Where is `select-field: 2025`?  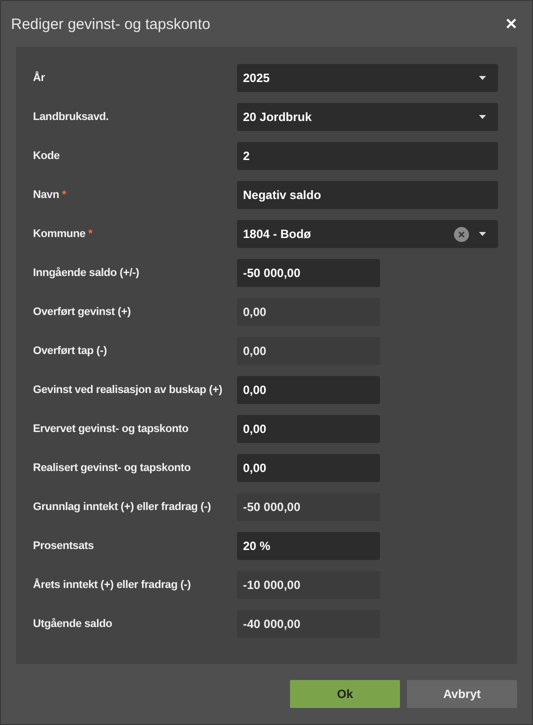 select-field: 2025 is located at coordinates (367, 78).